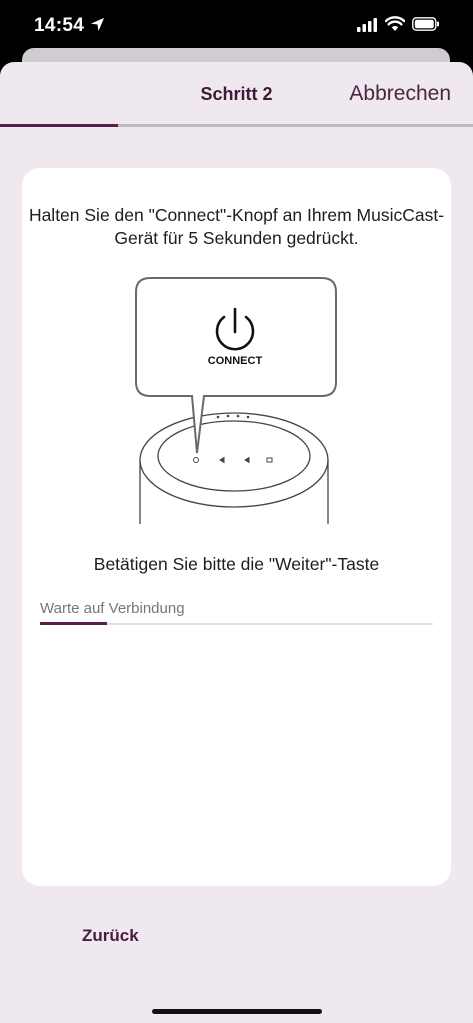 The width and height of the screenshot is (473, 1023). What do you see at coordinates (236, 27) in the screenshot?
I see `status-bar: 14:54` at bounding box center [236, 27].